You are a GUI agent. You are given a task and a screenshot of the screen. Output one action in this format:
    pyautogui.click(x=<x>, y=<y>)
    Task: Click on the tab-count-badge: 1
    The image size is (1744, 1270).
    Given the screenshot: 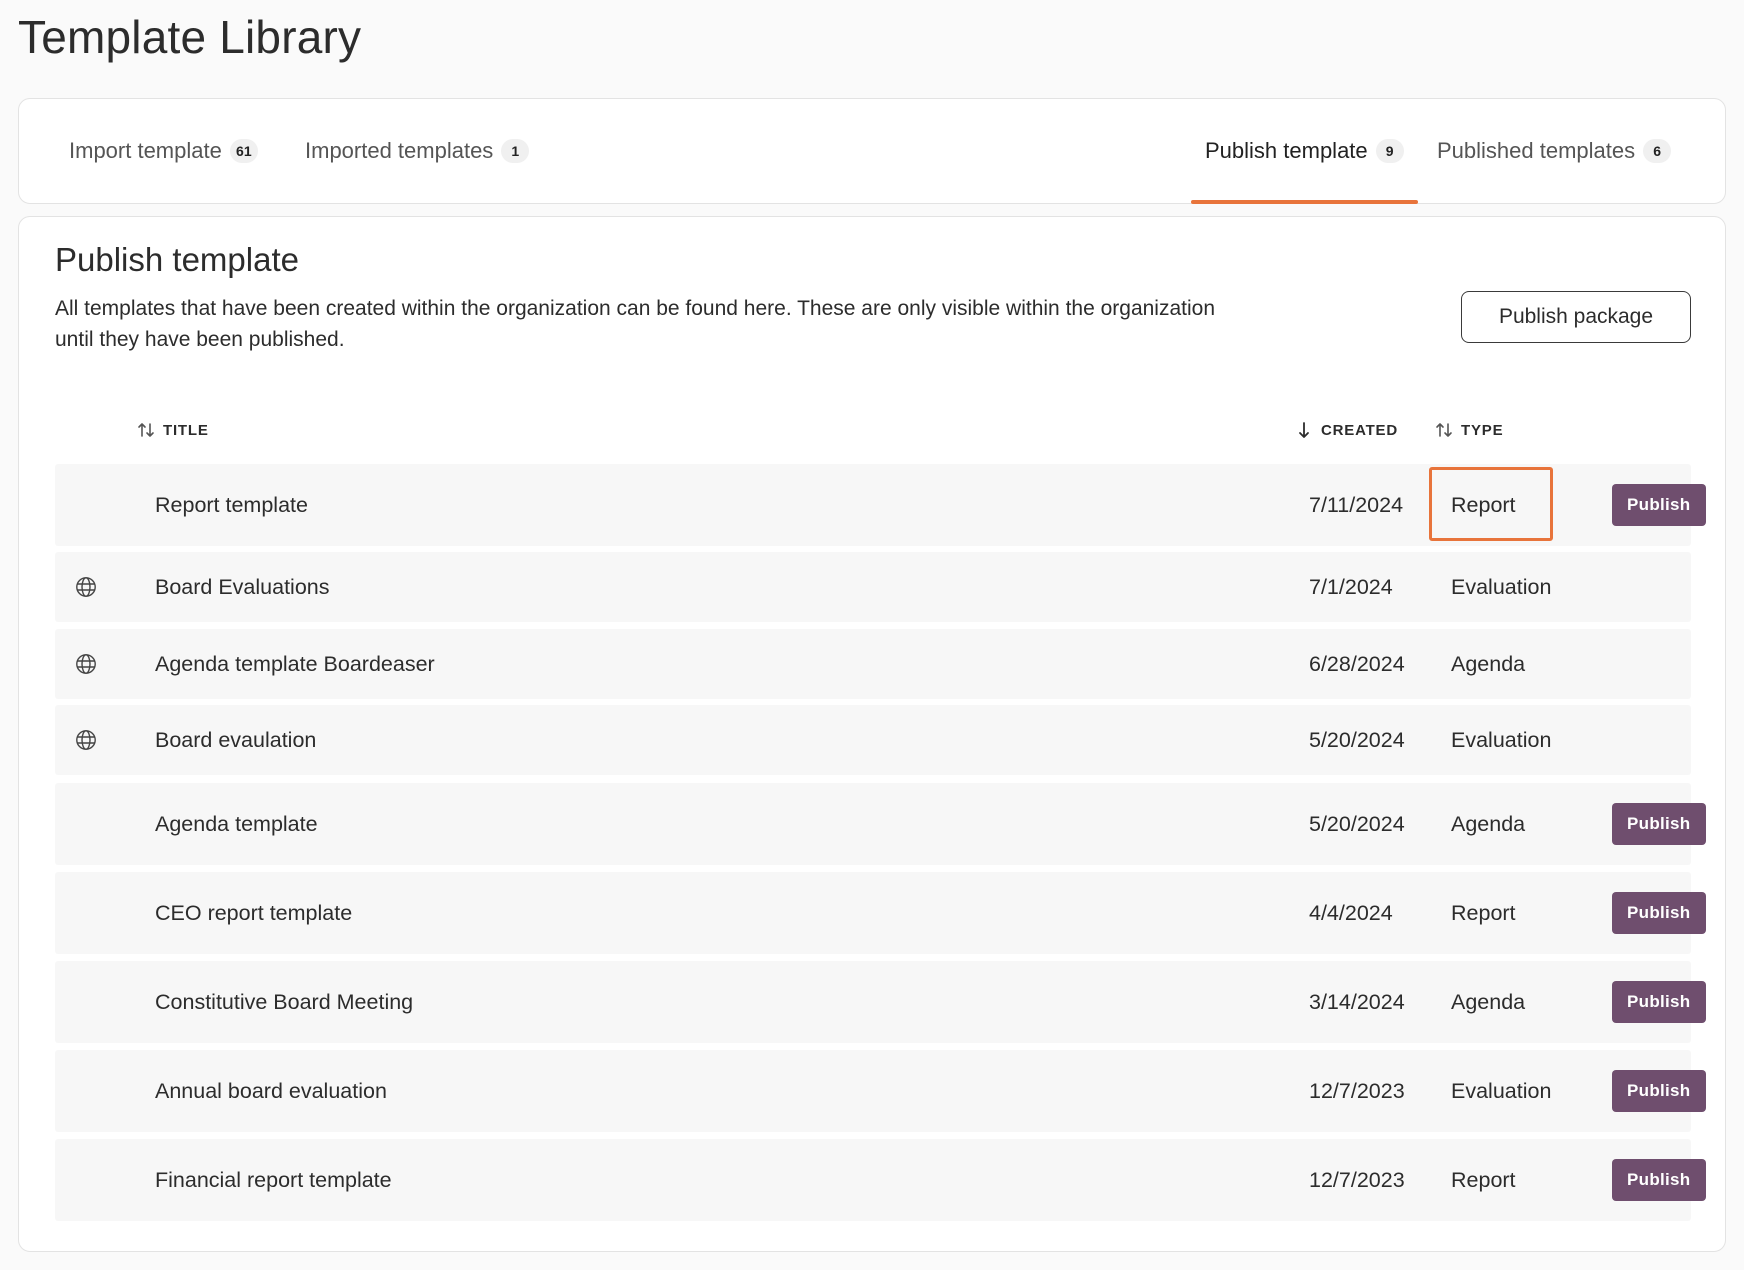 What is the action you would take?
    pyautogui.click(x=515, y=151)
    